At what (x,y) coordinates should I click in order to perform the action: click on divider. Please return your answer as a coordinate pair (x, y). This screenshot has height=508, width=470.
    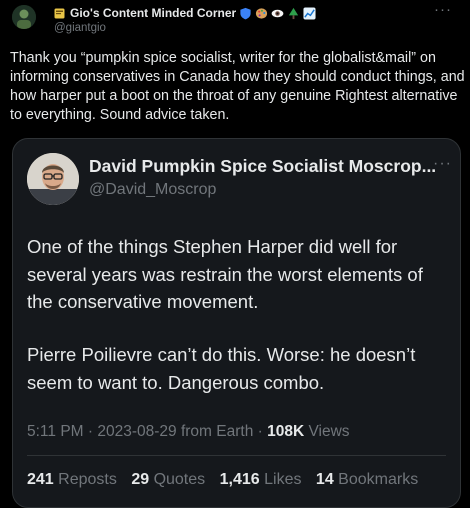
    Looking at the image, I should click on (236, 455).